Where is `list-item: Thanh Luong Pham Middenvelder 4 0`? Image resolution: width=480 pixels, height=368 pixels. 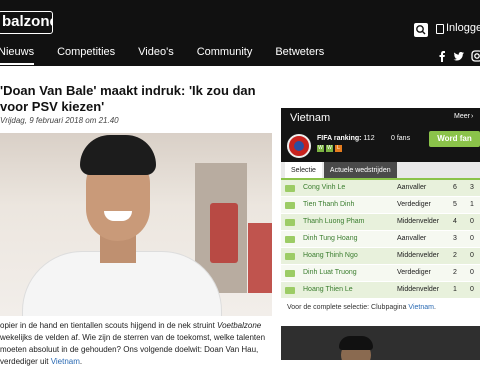 list-item: Thanh Luong Pham Middenvelder 4 0 is located at coordinates (380, 222).